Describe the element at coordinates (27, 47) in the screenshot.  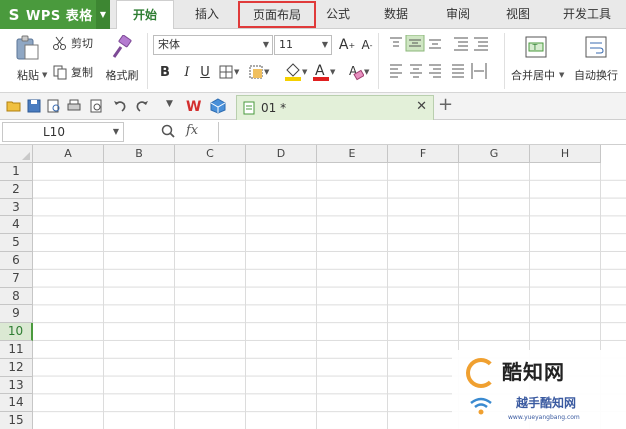
I see `paste-icon` at that location.